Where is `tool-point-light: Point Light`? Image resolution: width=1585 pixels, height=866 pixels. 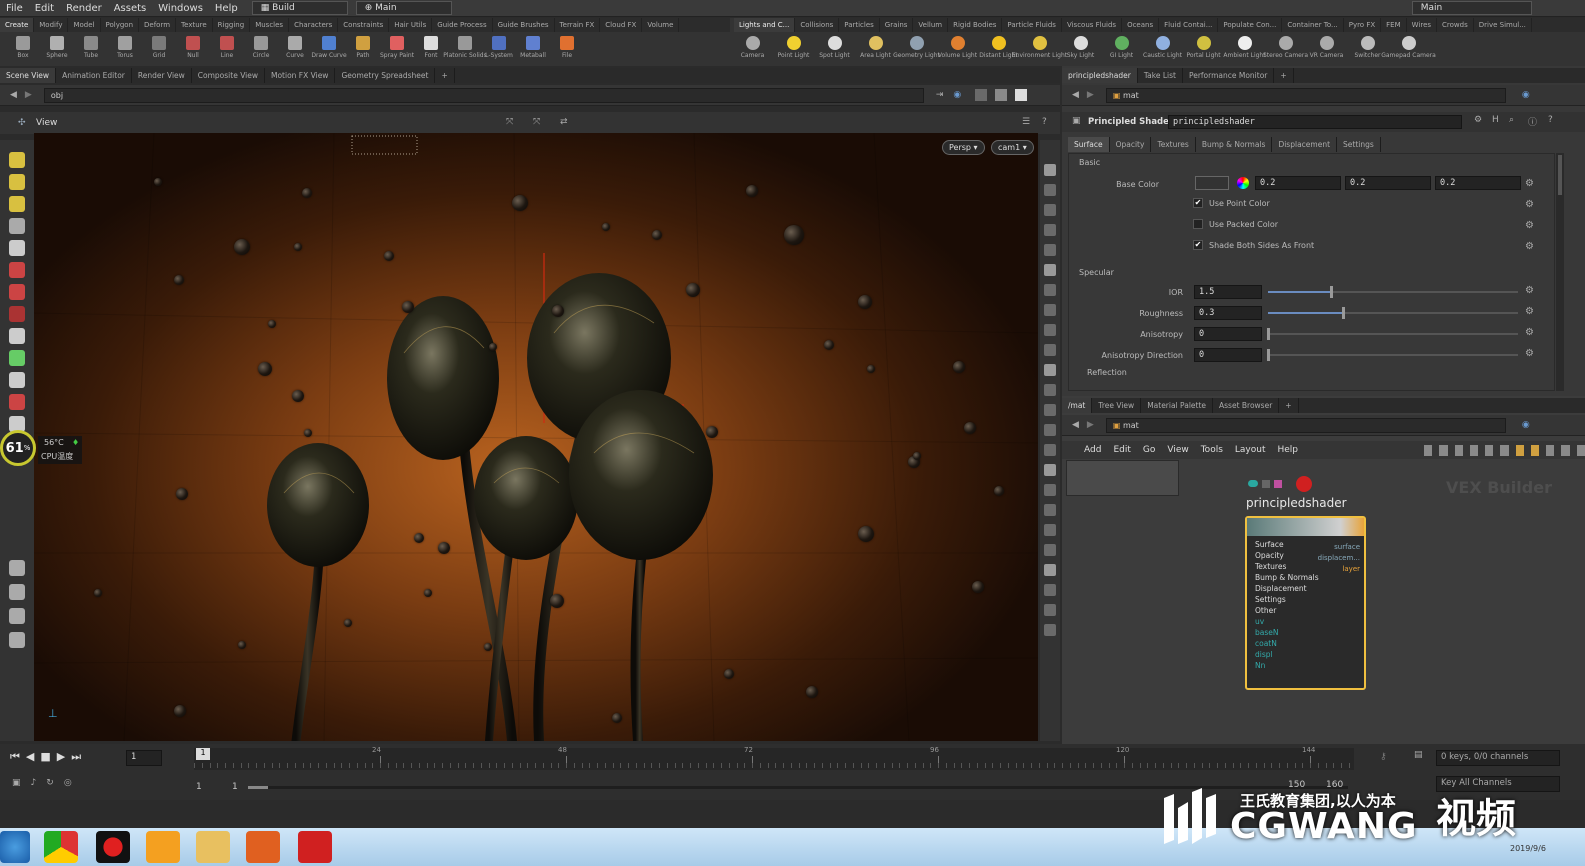 tool-point-light: Point Light is located at coordinates (793, 49).